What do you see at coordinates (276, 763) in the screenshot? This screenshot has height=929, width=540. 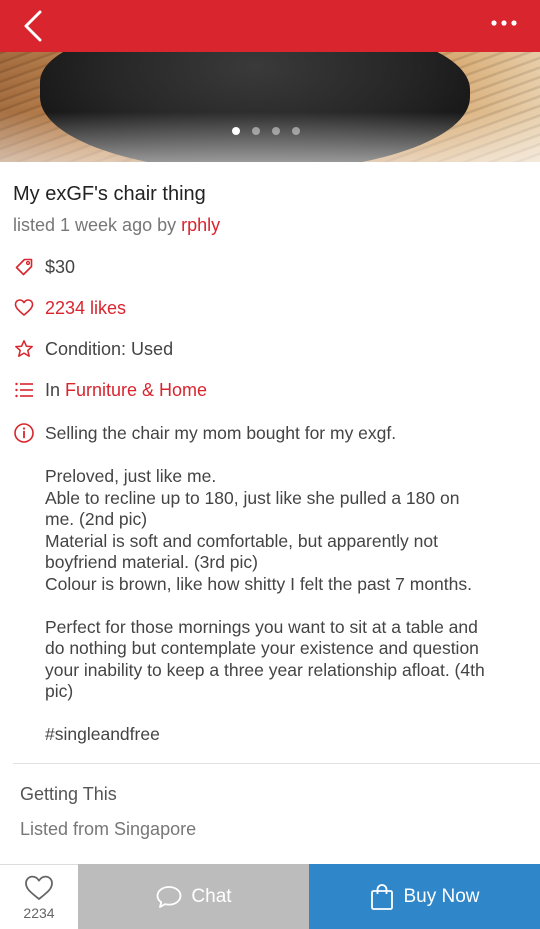 I see `section-divider` at bounding box center [276, 763].